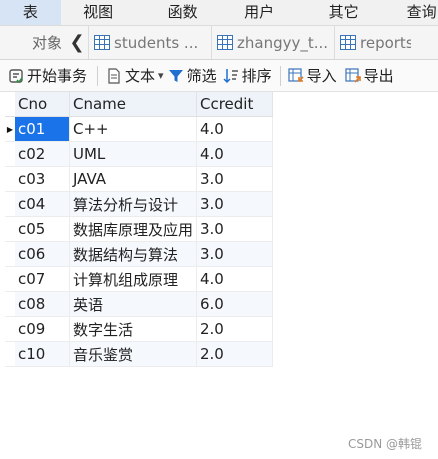  I want to click on current-row-indicator-icon: ▶, so click(10, 129).